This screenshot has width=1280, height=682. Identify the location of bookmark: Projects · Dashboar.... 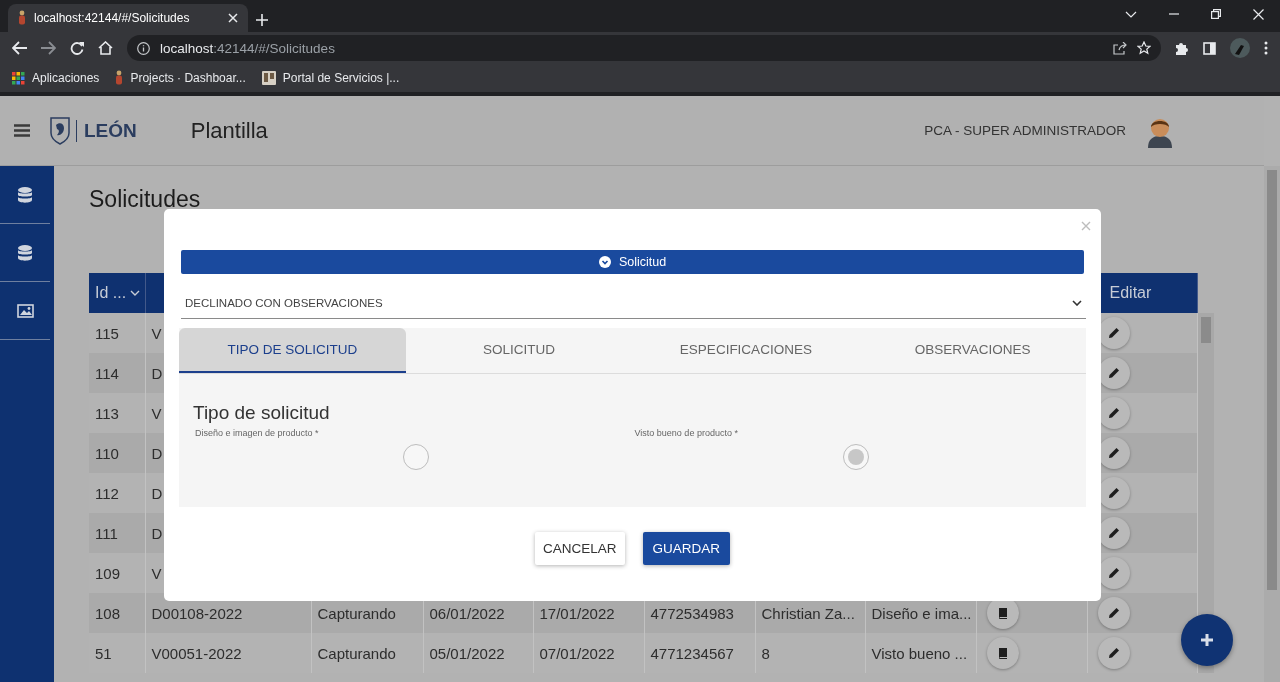
(180, 78).